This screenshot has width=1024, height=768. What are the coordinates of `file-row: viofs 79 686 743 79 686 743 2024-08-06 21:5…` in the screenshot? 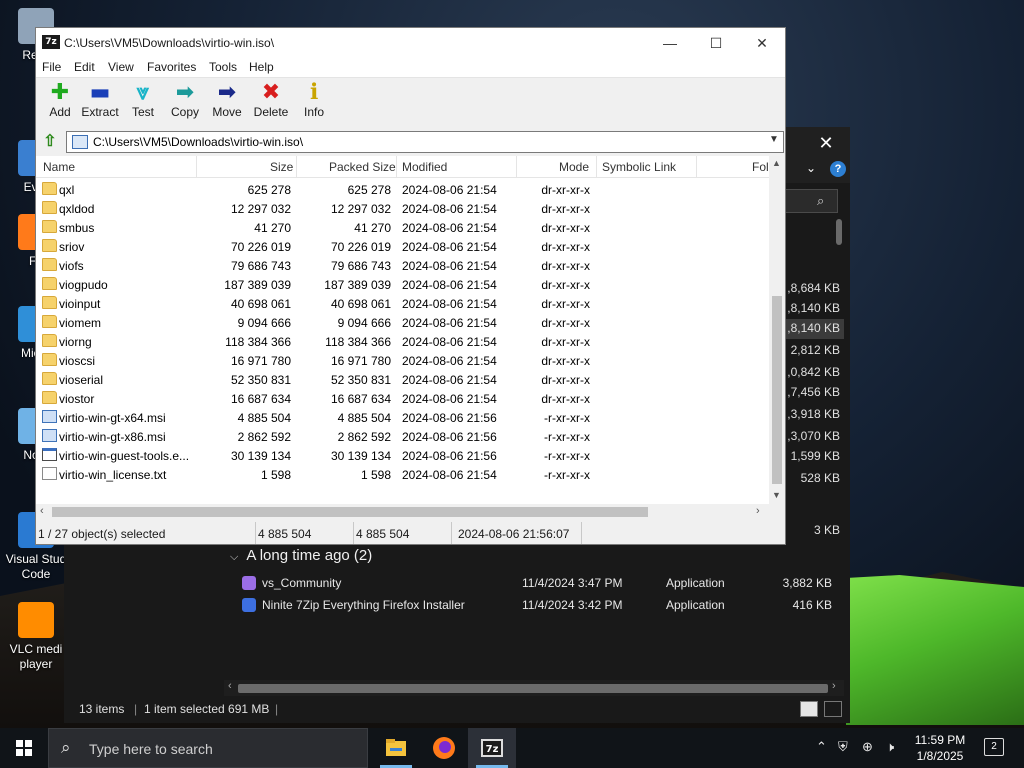 It's located at (402, 265).